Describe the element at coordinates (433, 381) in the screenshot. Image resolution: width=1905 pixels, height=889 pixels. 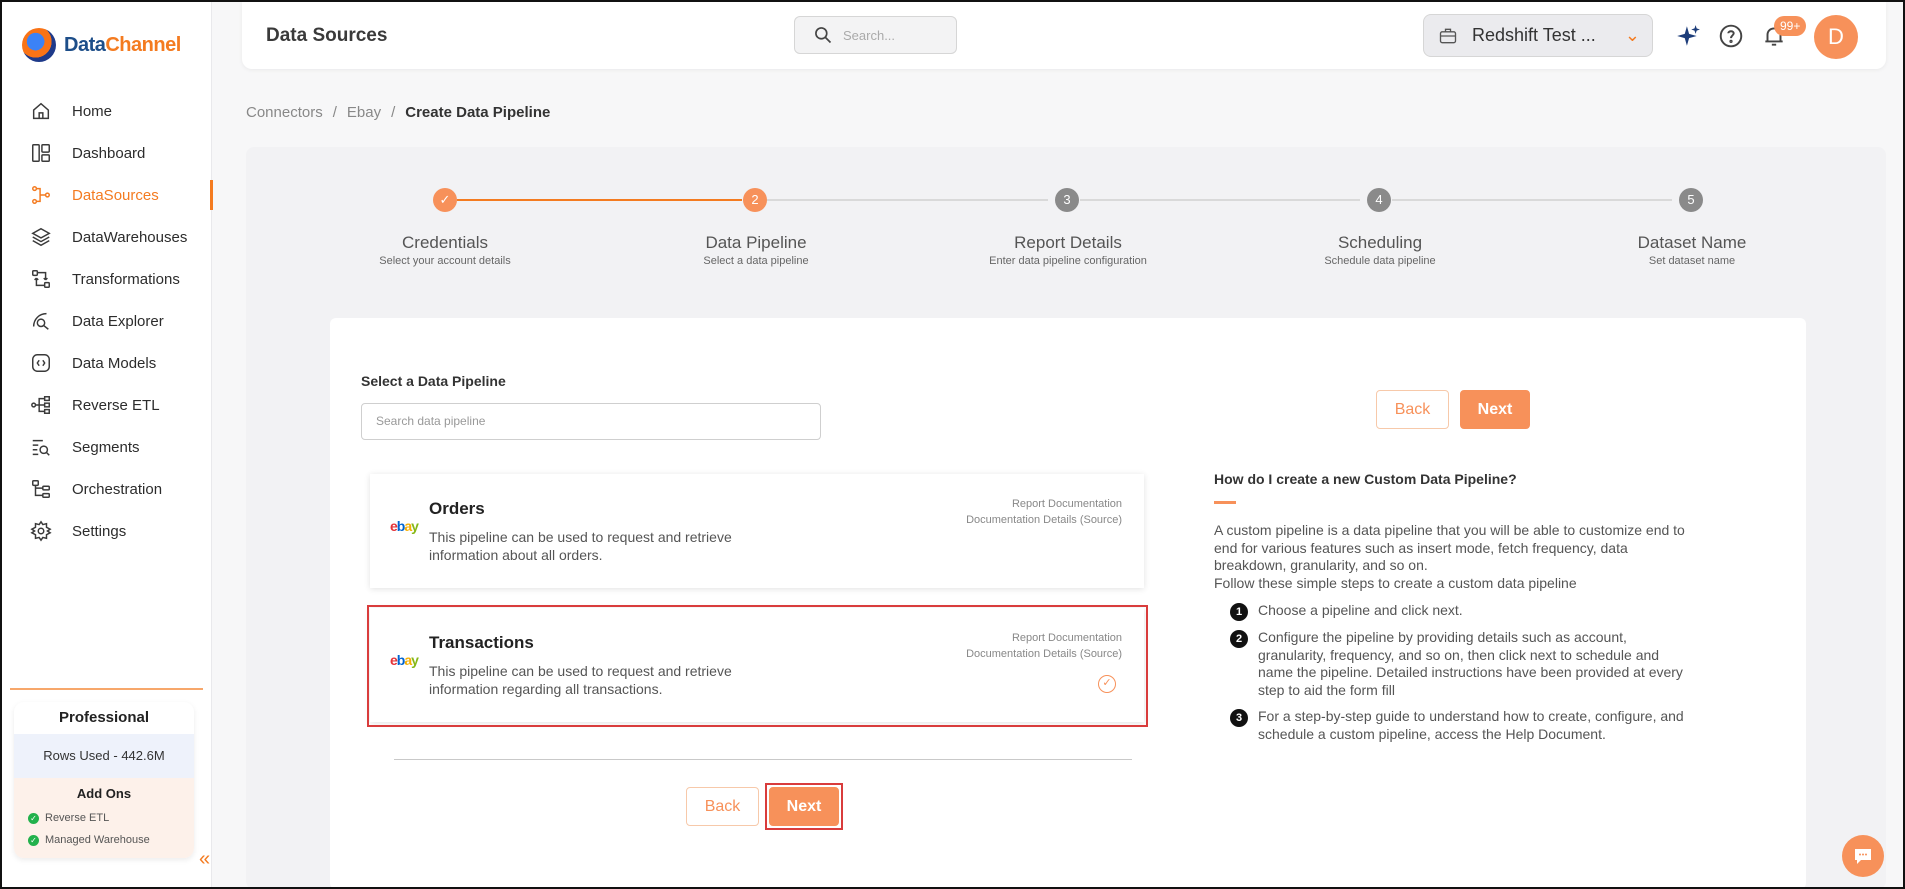
I see `field-label: Select a Data Pipeline` at that location.